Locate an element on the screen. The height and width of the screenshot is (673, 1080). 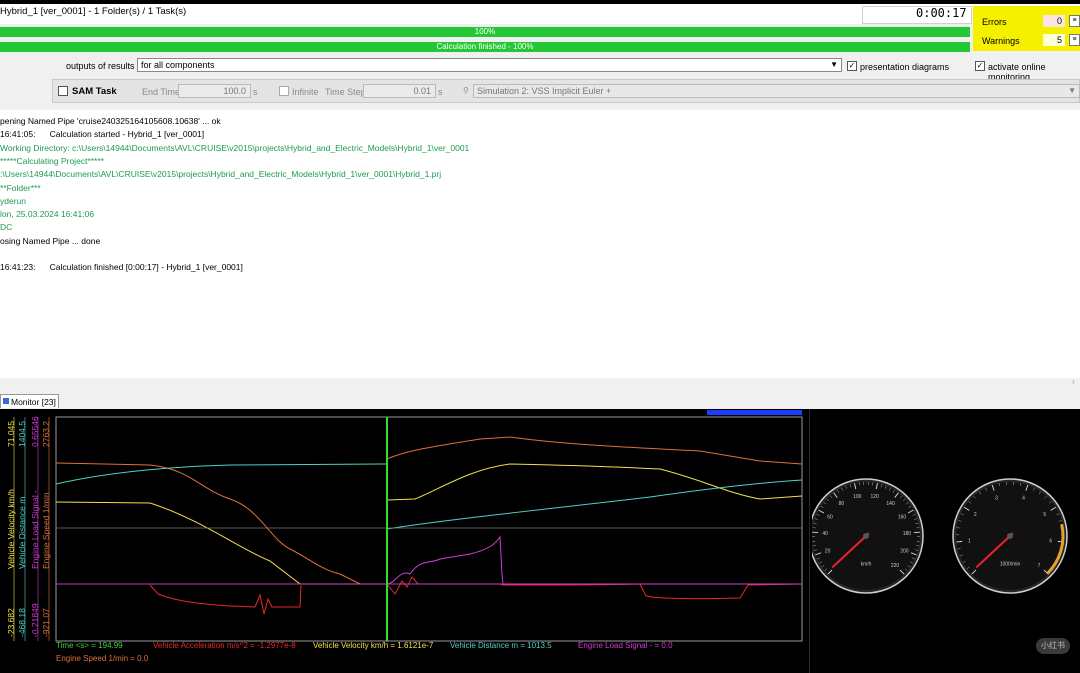
time-step-label: Time Step is located at coordinates (345, 92).